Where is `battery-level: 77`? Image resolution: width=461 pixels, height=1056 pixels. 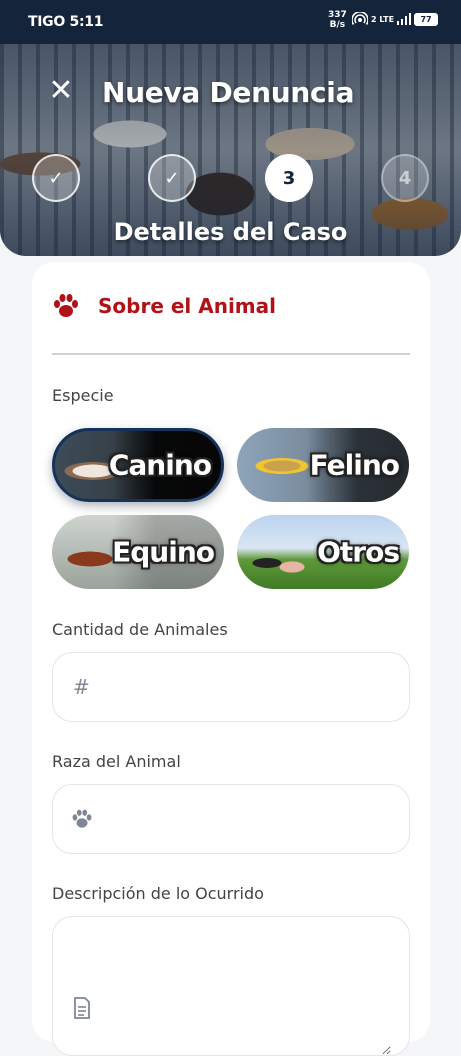
battery-level: 77 is located at coordinates (426, 19).